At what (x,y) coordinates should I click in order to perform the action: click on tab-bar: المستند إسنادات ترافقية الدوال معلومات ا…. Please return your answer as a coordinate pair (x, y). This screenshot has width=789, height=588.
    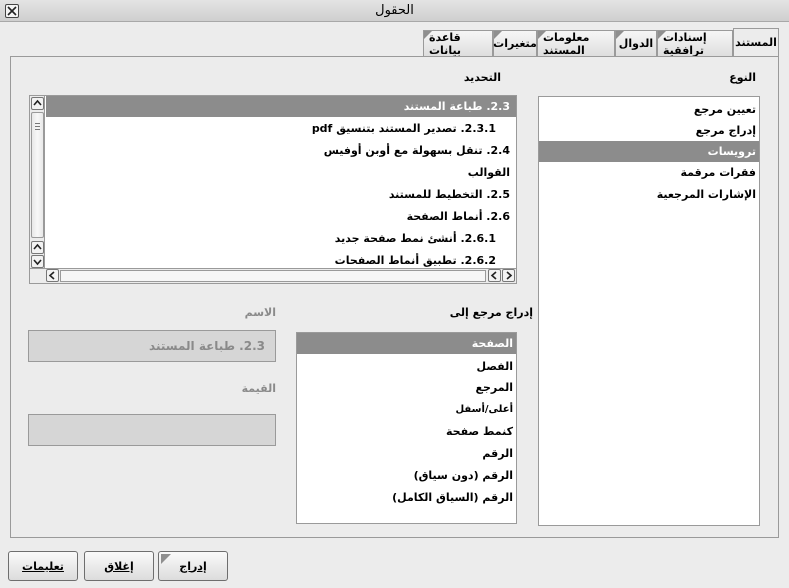
    Looking at the image, I should click on (601, 42).